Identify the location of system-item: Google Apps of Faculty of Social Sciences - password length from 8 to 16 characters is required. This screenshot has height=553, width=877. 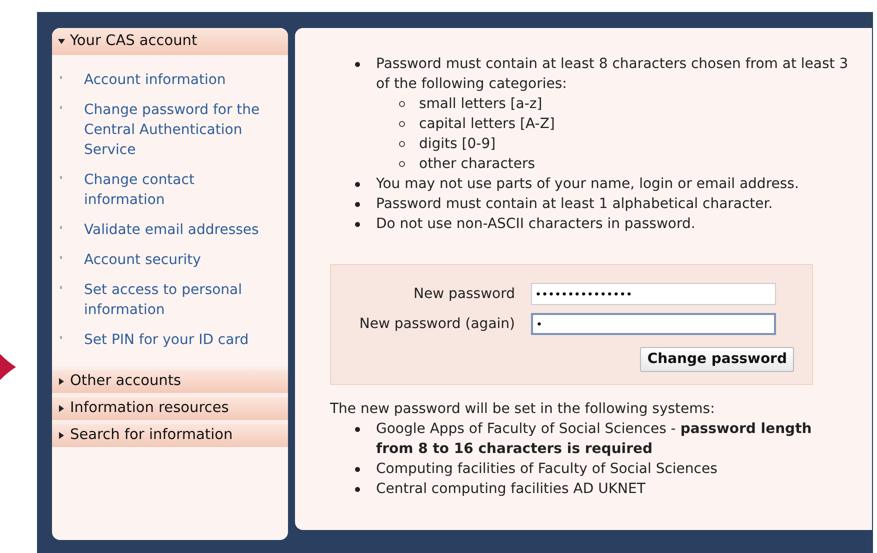
(594, 439).